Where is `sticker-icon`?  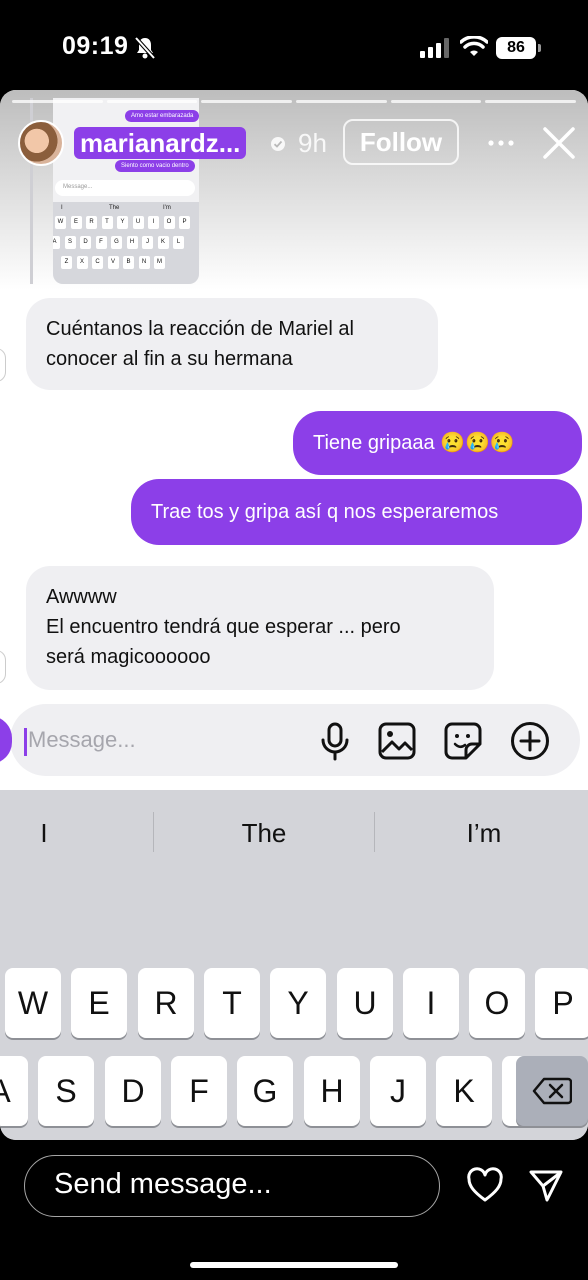
sticker-icon is located at coordinates (463, 741).